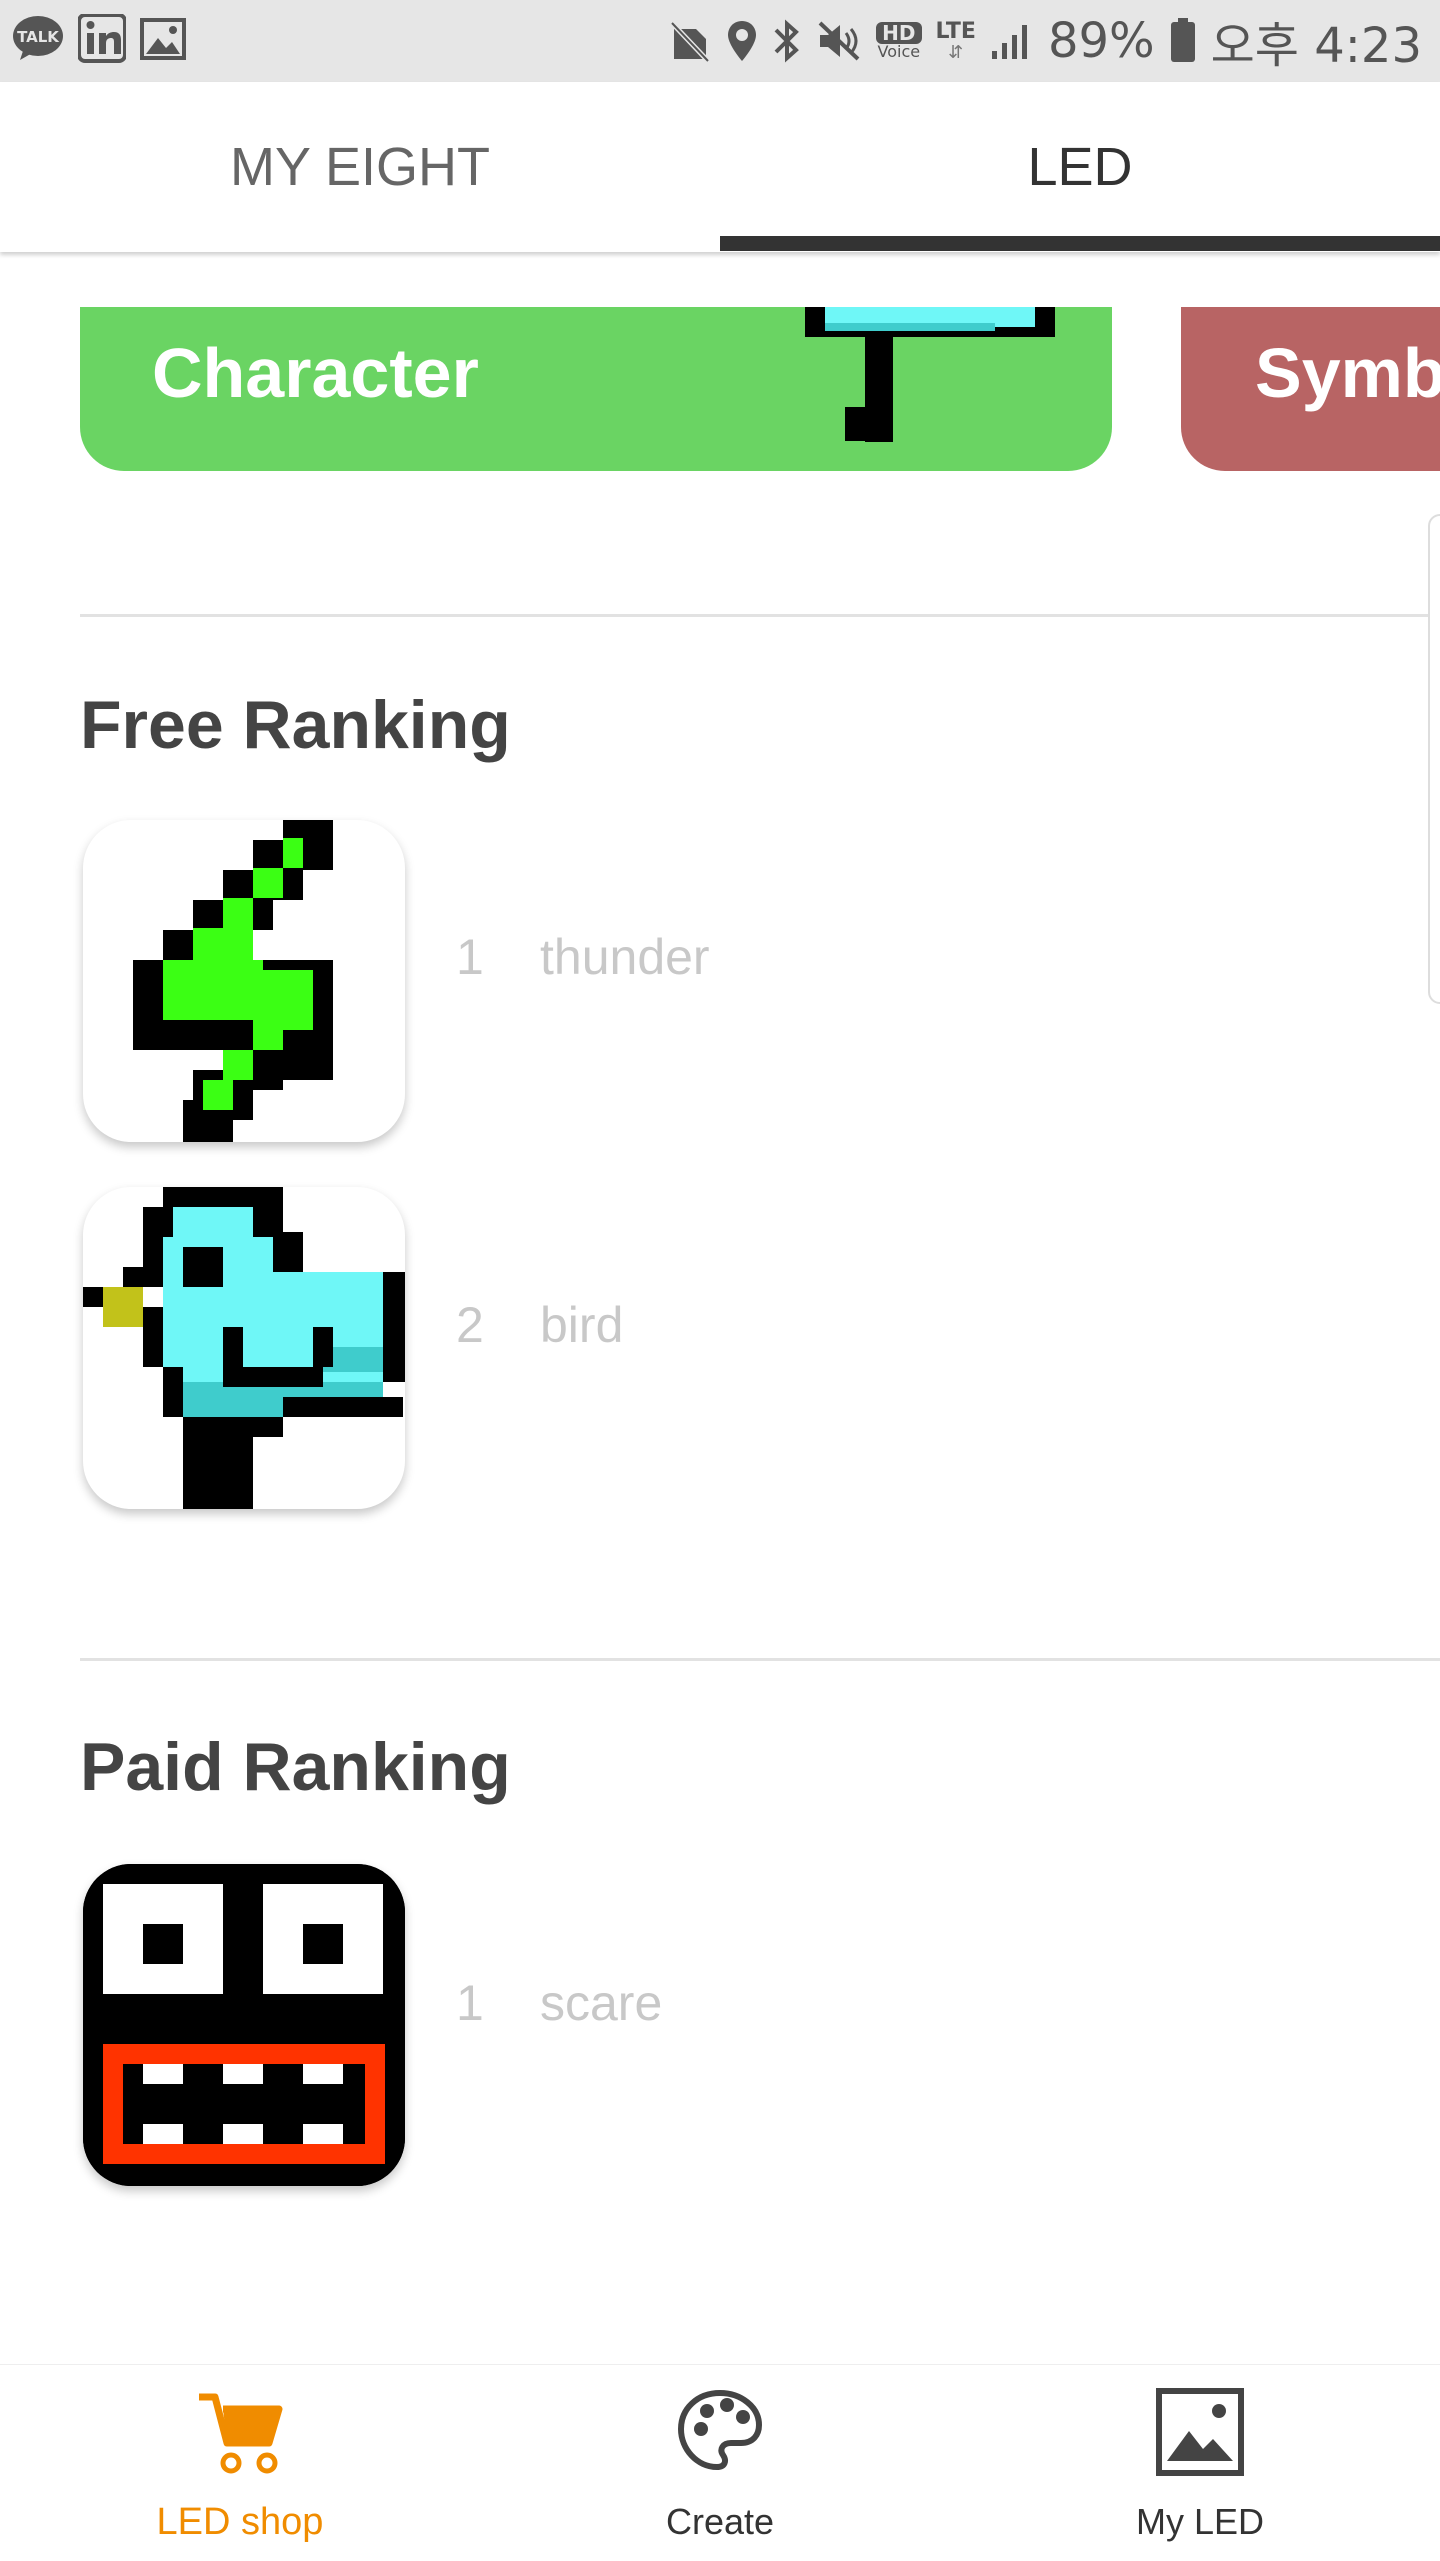 The image size is (1440, 2561). Describe the element at coordinates (720, 2434) in the screenshot. I see `palette-icon` at that location.